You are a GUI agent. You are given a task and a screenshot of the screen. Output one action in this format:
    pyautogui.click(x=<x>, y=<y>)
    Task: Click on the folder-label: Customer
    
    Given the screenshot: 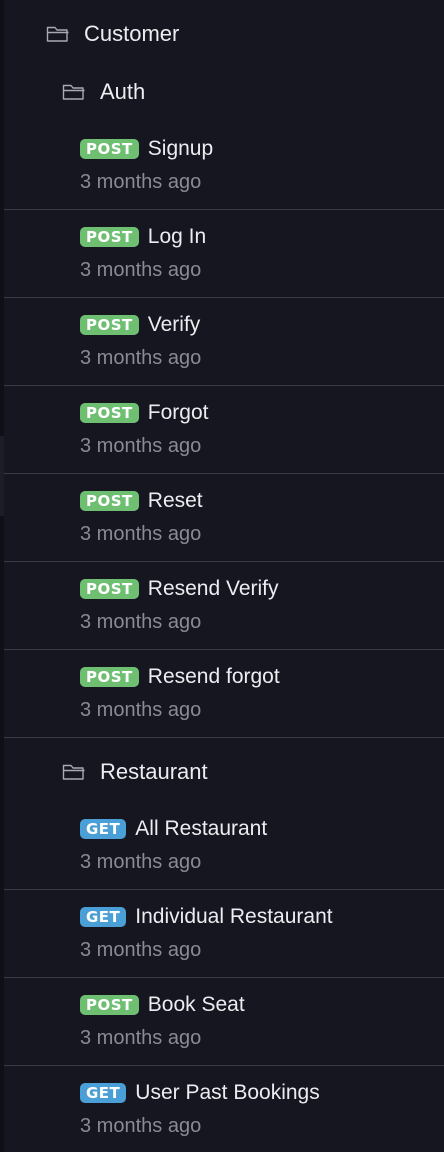 What is the action you would take?
    pyautogui.click(x=132, y=33)
    